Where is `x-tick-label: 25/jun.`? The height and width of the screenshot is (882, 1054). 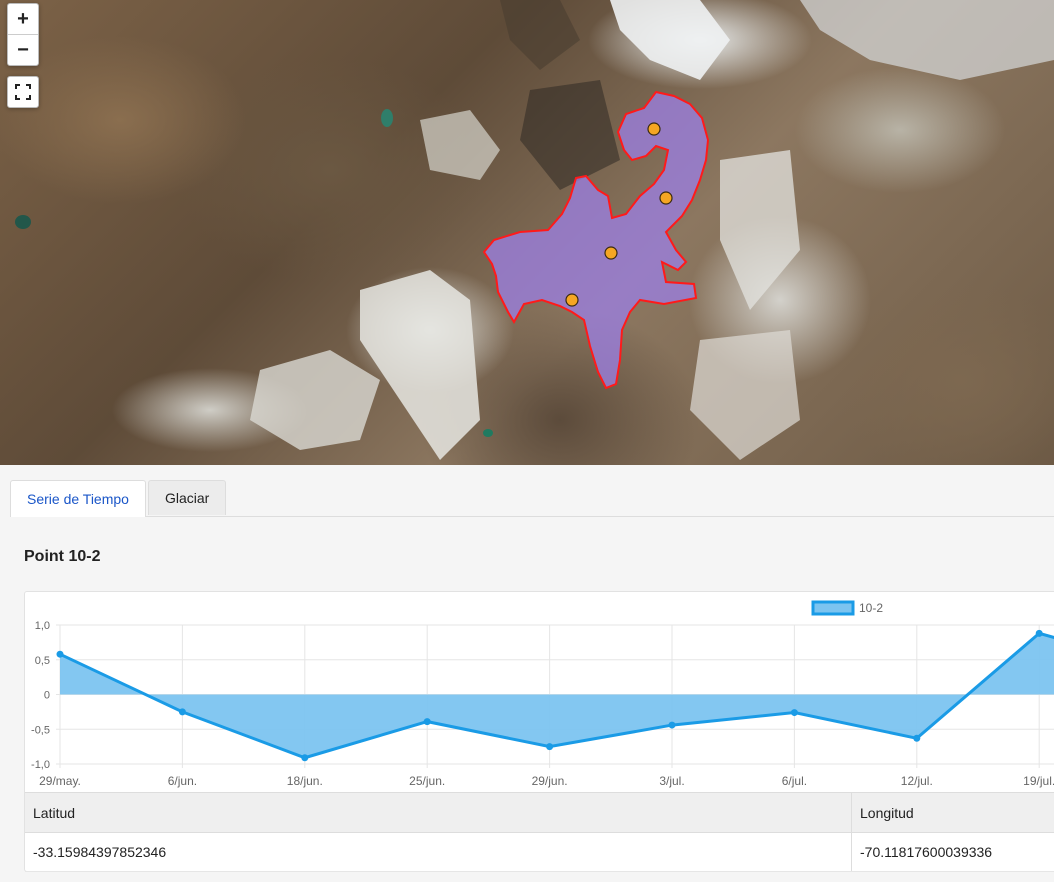
x-tick-label: 25/jun. is located at coordinates (427, 781).